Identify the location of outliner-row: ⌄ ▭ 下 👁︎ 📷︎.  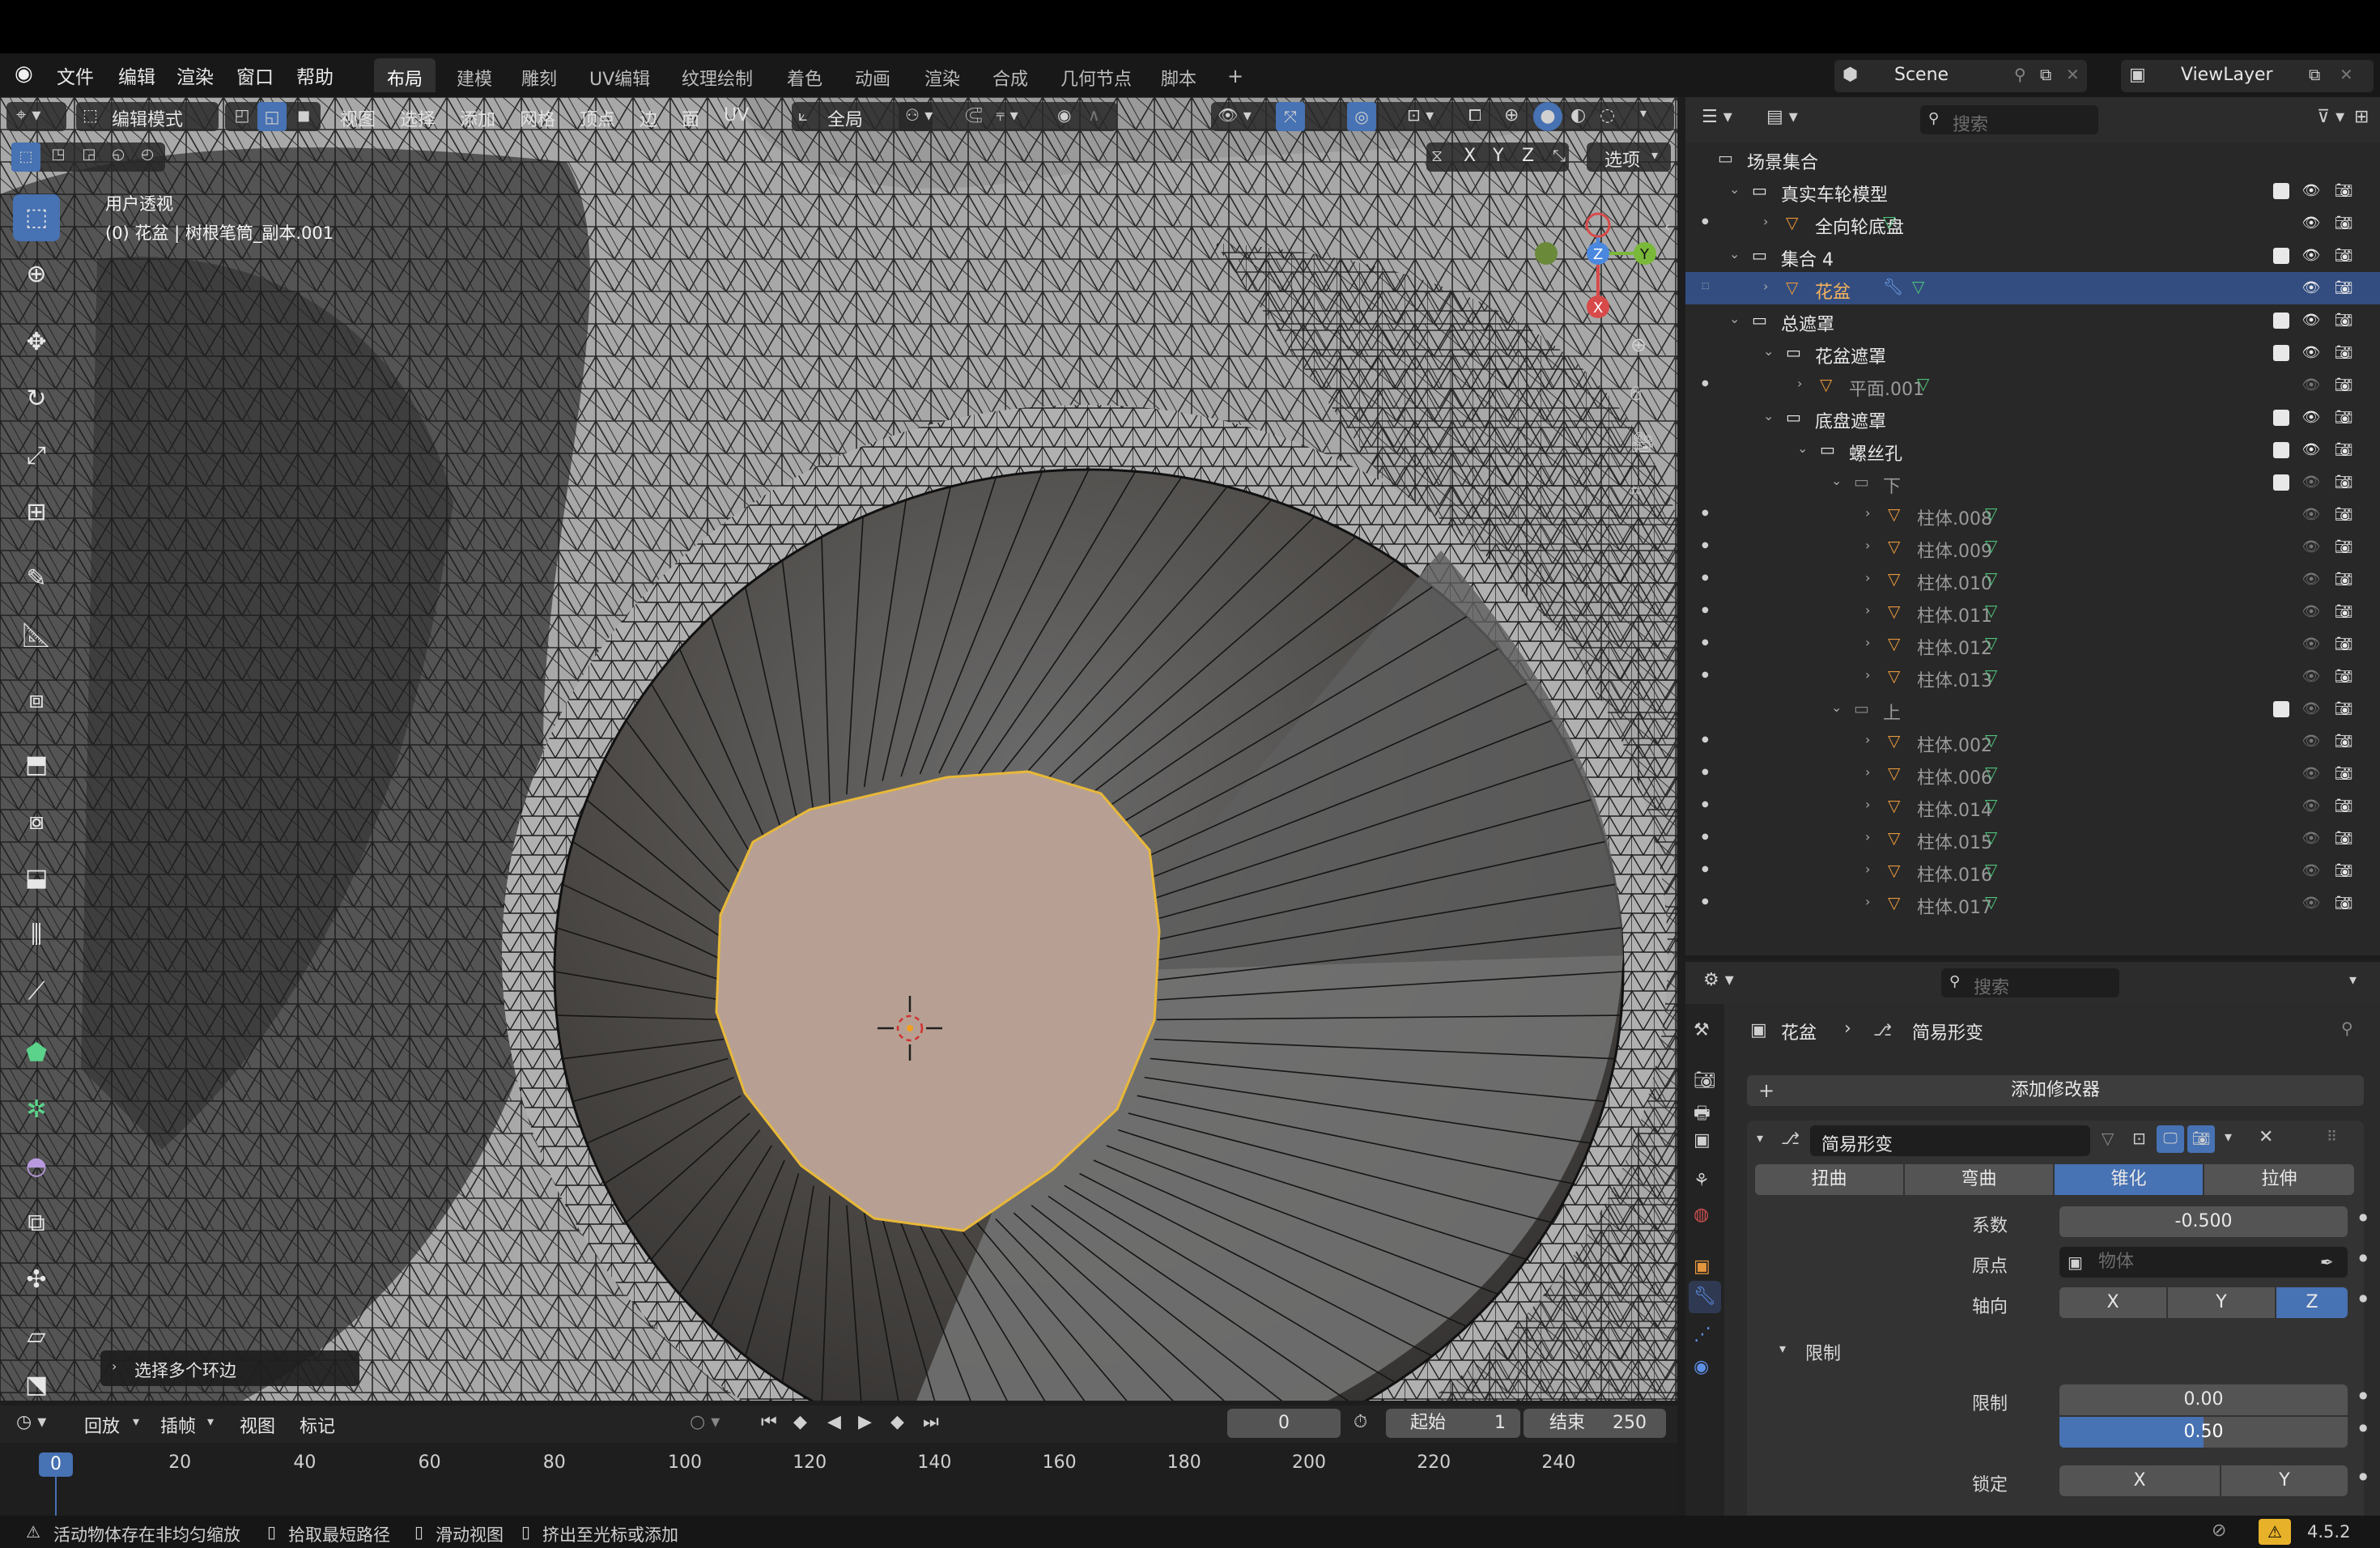
(2033, 482).